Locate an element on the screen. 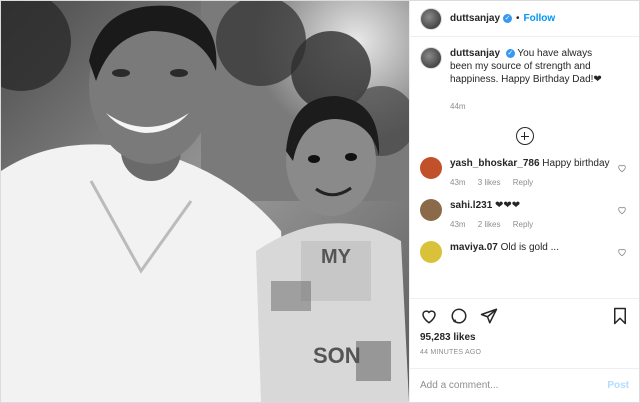  plus-circle-icon is located at coordinates (524, 136).